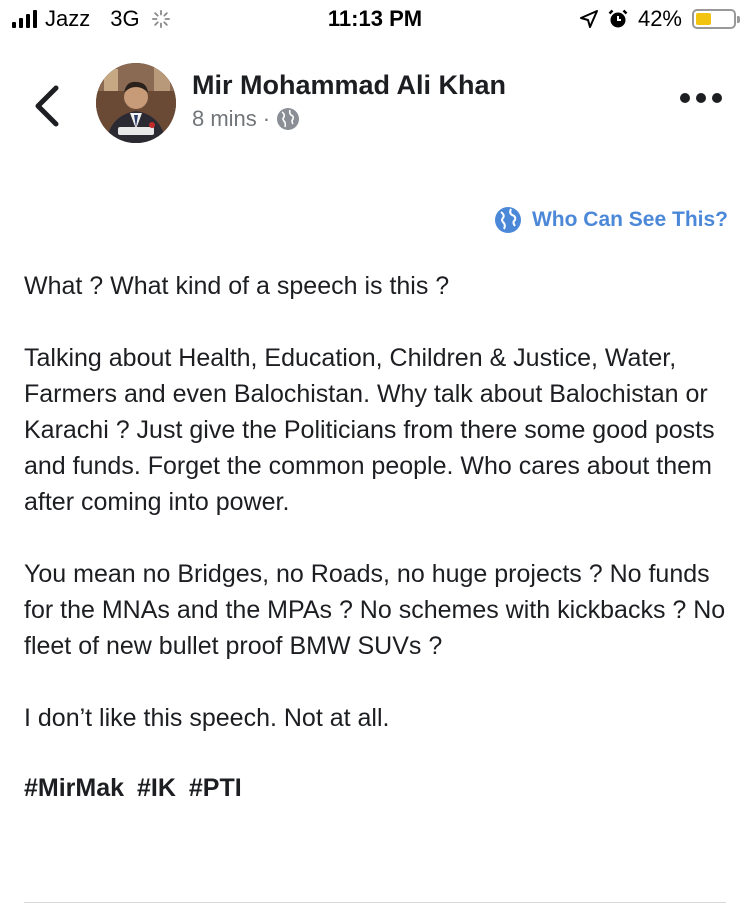 Image resolution: width=750 pixels, height=904 pixels. Describe the element at coordinates (207, 718) in the screenshot. I see `post-paragraph: I don’t like this speech. Not at all.` at that location.